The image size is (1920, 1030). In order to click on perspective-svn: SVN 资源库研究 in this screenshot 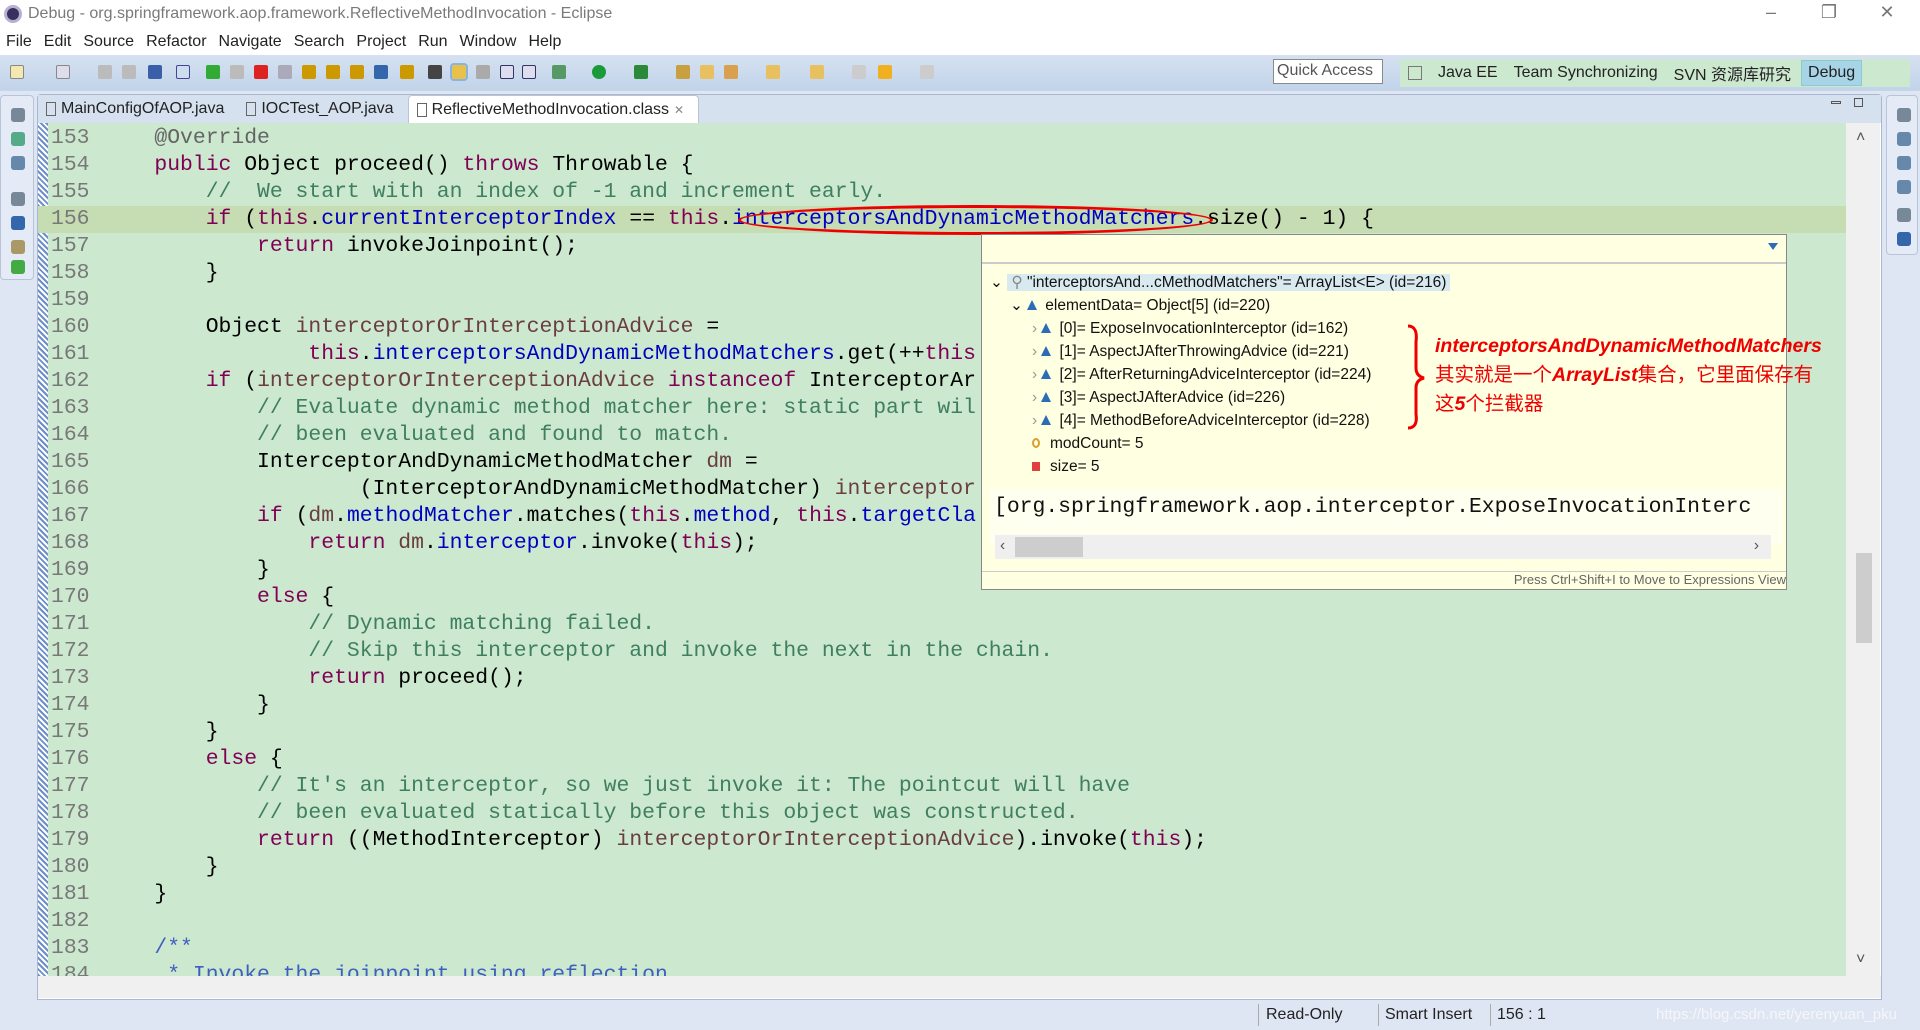, I will do `click(1732, 73)`.